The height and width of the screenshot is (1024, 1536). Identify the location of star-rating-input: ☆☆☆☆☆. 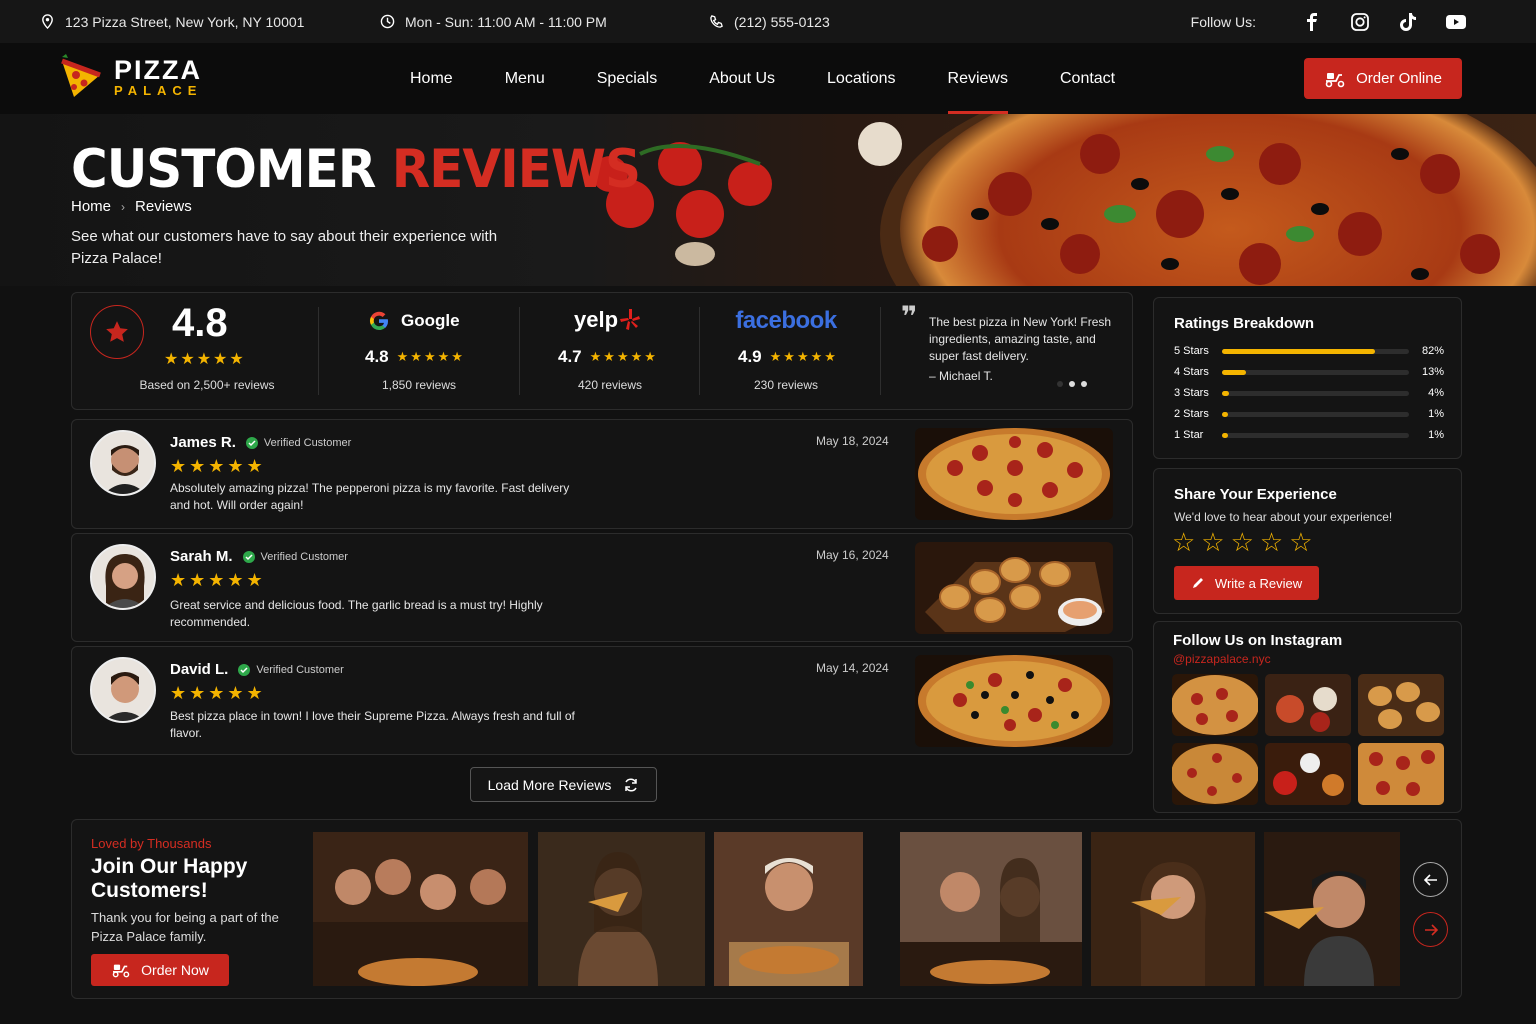
(1245, 542).